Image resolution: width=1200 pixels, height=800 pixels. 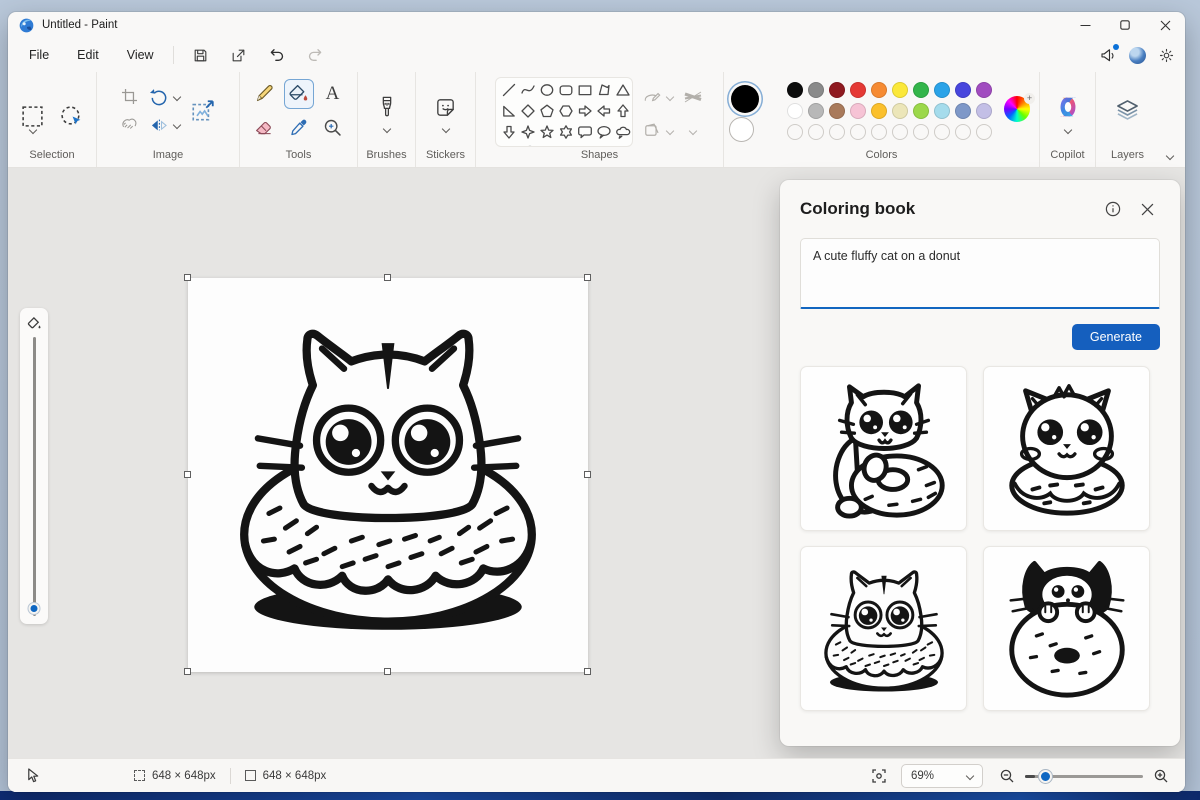 What do you see at coordinates (264, 93) in the screenshot?
I see `pencil-icon` at bounding box center [264, 93].